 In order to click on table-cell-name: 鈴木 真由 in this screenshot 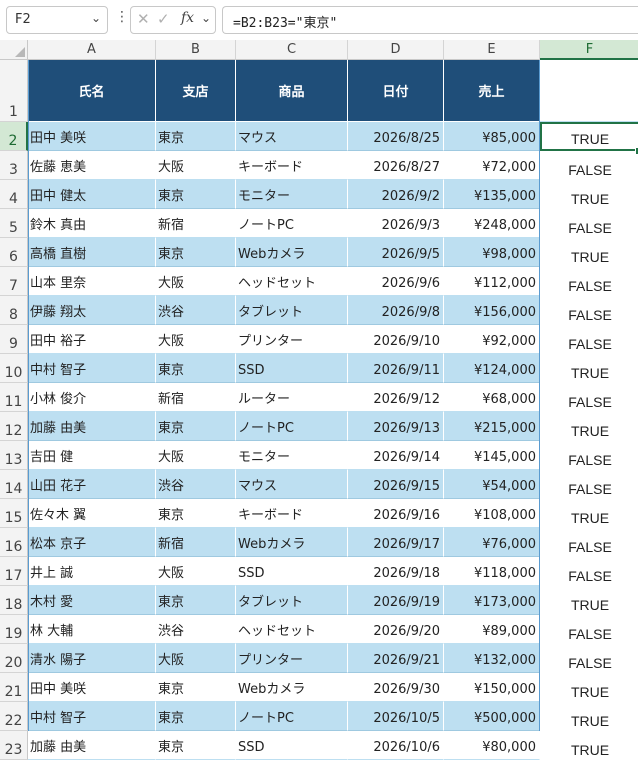, I will do `click(92, 223)`.